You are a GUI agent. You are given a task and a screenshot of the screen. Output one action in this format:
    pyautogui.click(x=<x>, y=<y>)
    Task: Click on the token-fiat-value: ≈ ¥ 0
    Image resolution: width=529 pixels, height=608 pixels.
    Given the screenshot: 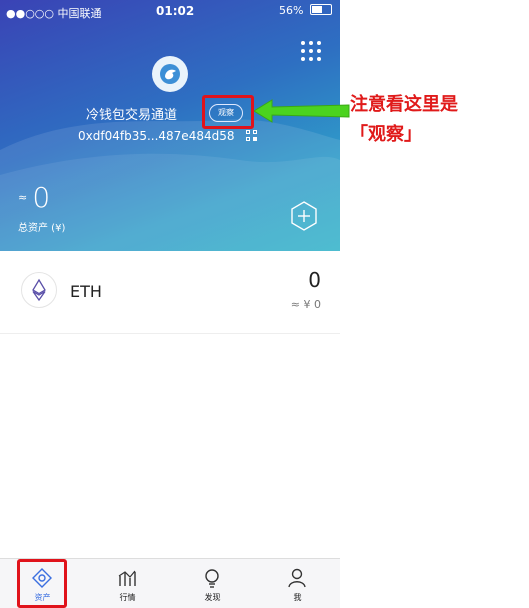 What is the action you would take?
    pyautogui.click(x=305, y=304)
    